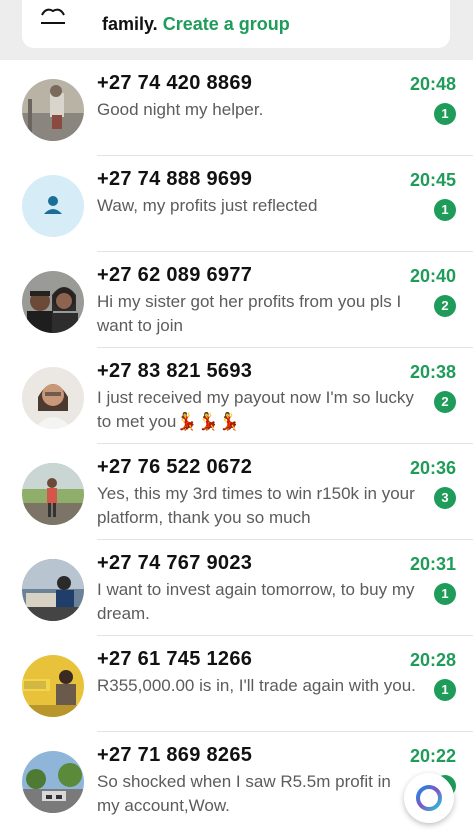 The width and height of the screenshot is (473, 840). I want to click on create-group-link: Create a group, so click(226, 24).